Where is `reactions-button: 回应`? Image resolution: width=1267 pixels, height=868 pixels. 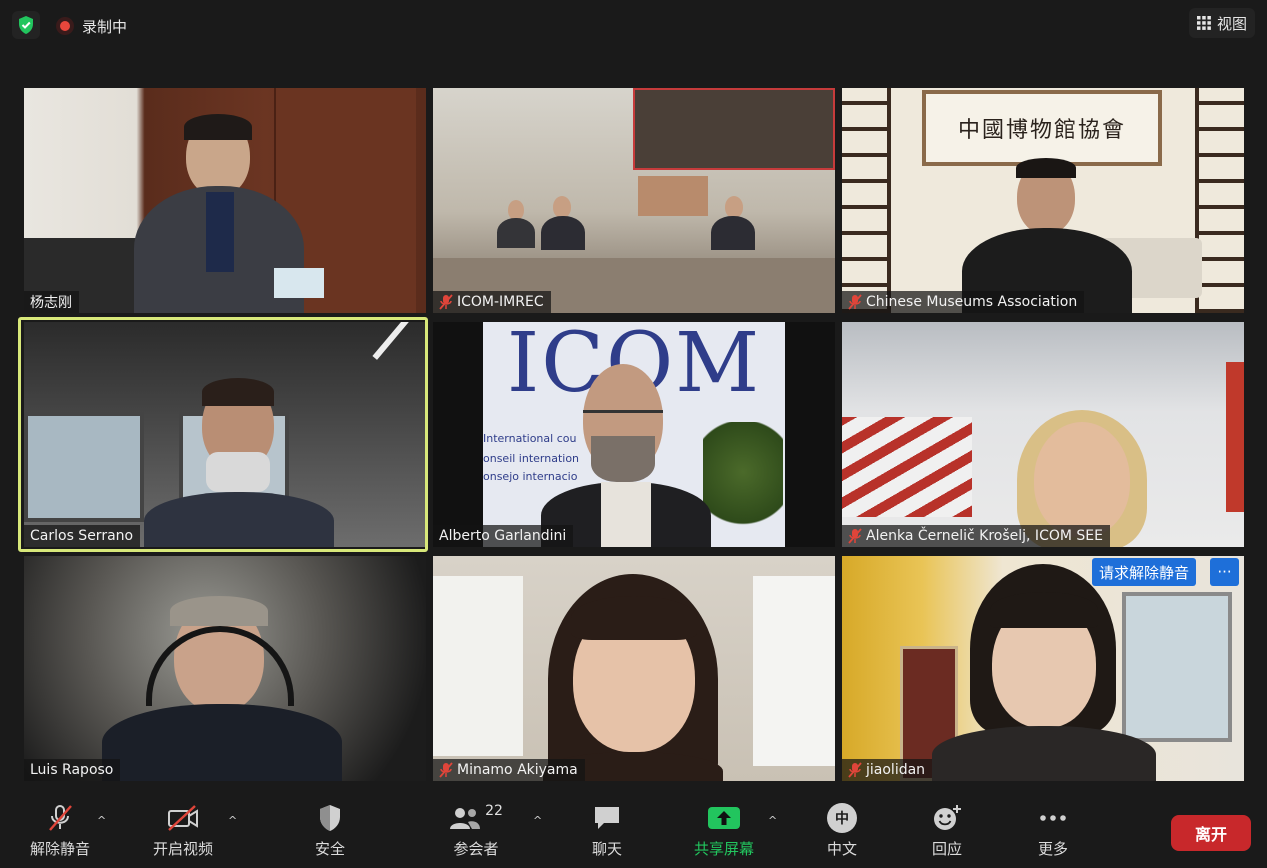
reactions-button: 回应 is located at coordinates (947, 830).